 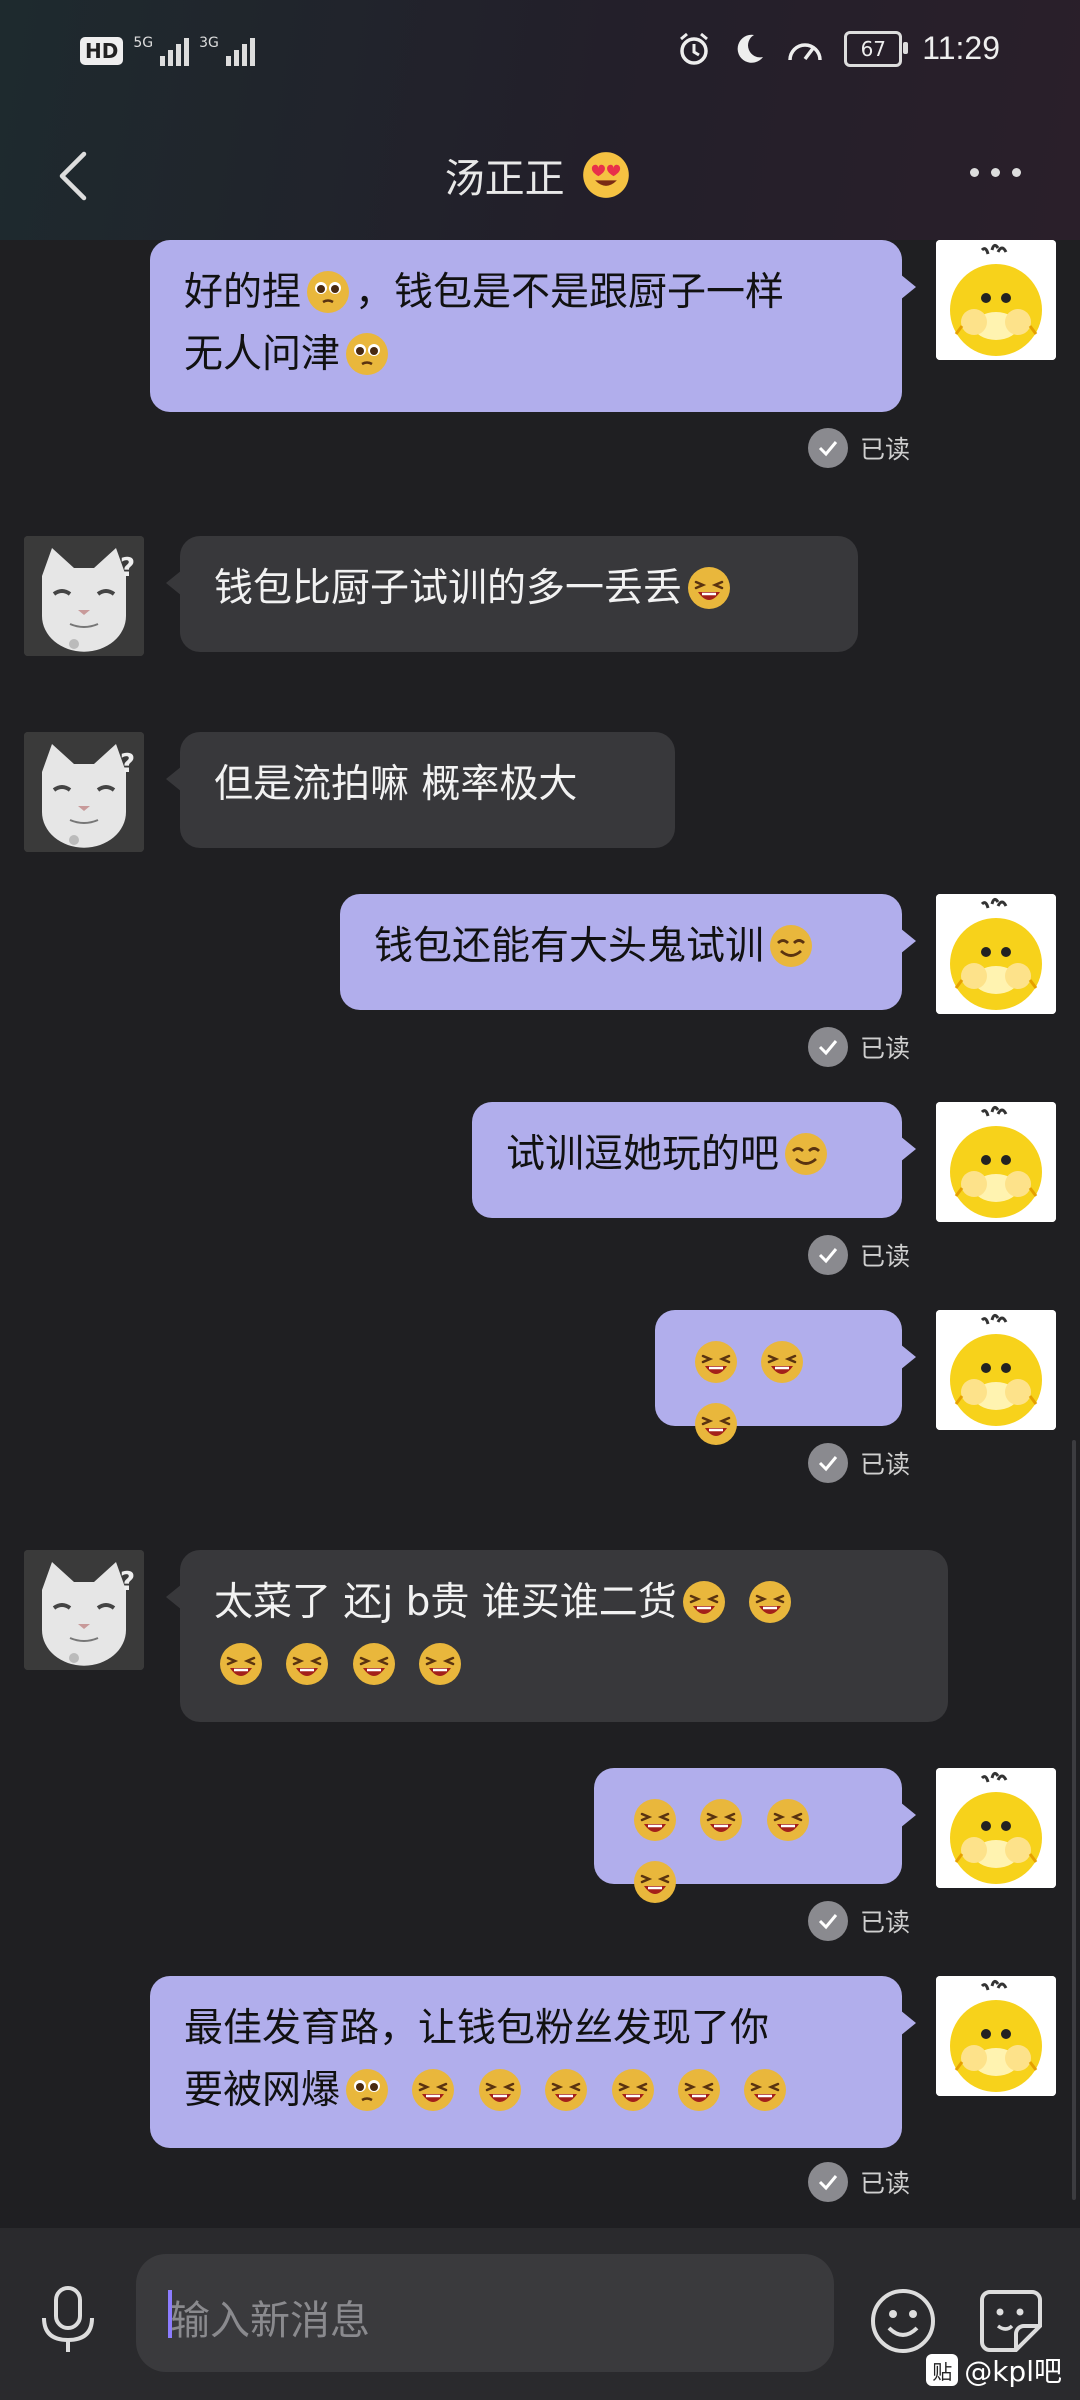 I want to click on page-title: 汤正正, so click(x=540, y=175).